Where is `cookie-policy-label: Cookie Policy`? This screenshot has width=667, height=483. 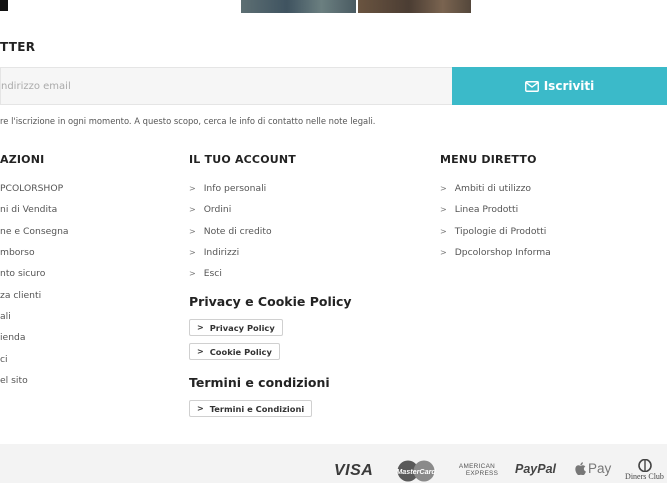
cookie-policy-label: Cookie Policy is located at coordinates (240, 351).